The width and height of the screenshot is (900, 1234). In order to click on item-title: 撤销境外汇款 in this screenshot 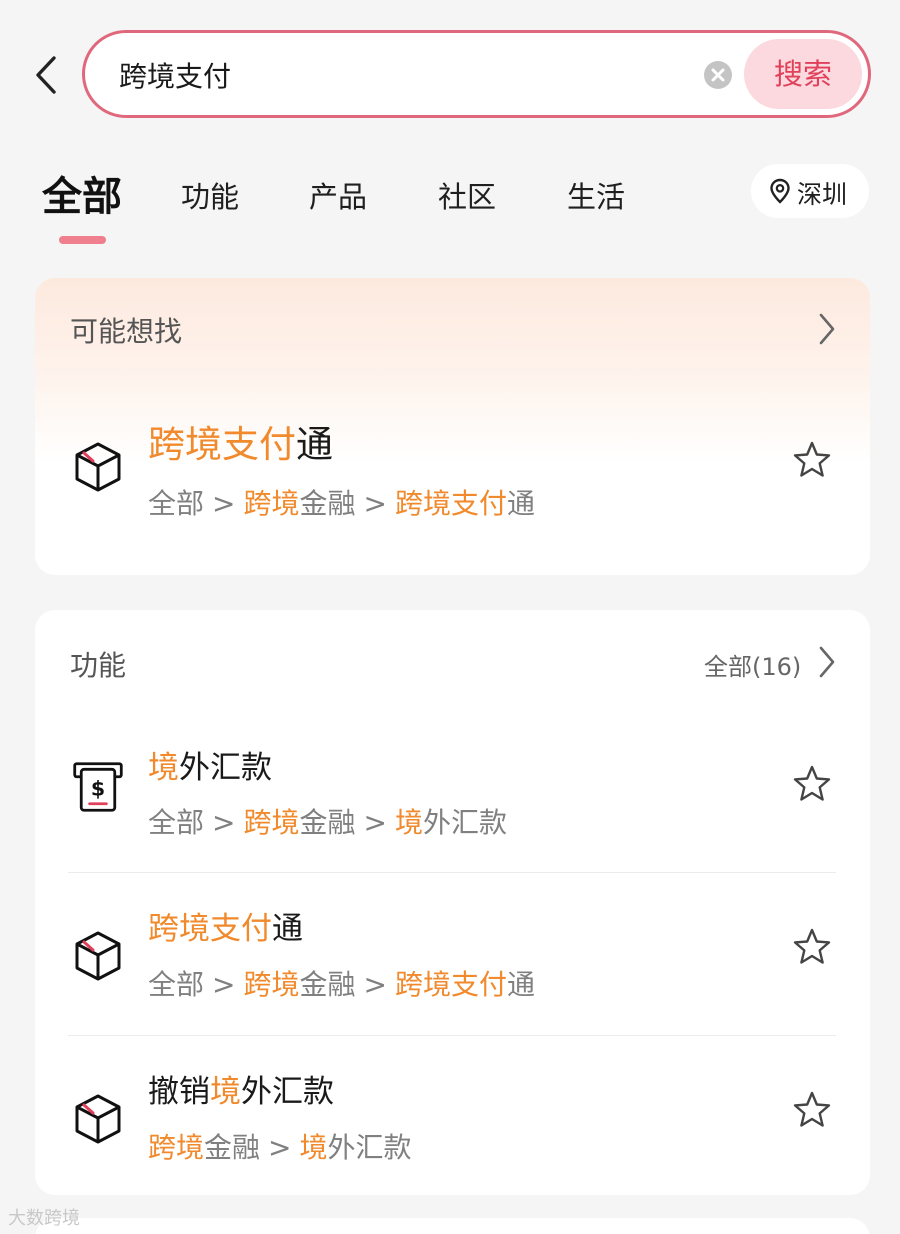, I will do `click(241, 1088)`.